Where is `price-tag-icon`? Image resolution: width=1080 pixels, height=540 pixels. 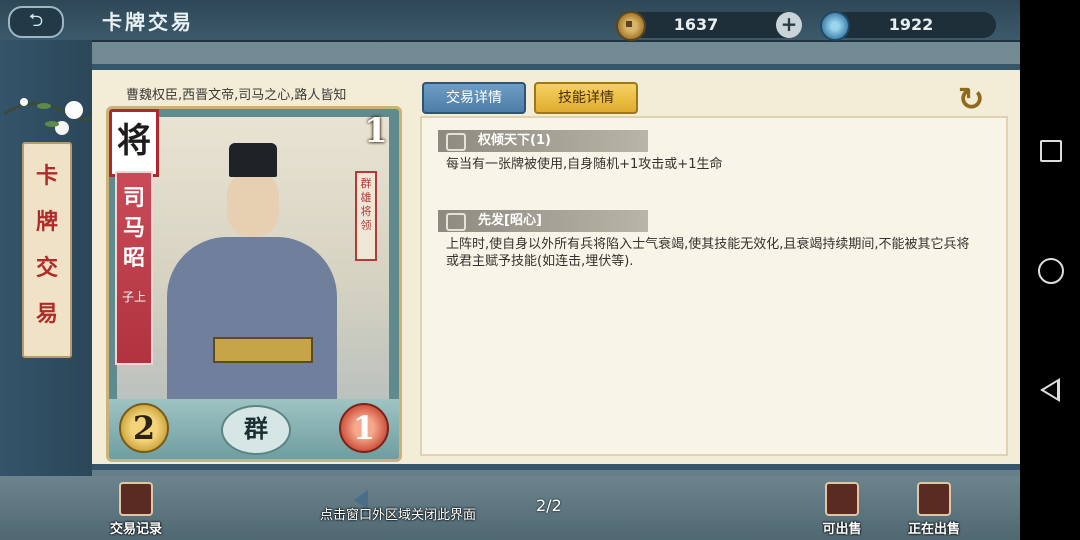 price-tag-icon is located at coordinates (842, 499).